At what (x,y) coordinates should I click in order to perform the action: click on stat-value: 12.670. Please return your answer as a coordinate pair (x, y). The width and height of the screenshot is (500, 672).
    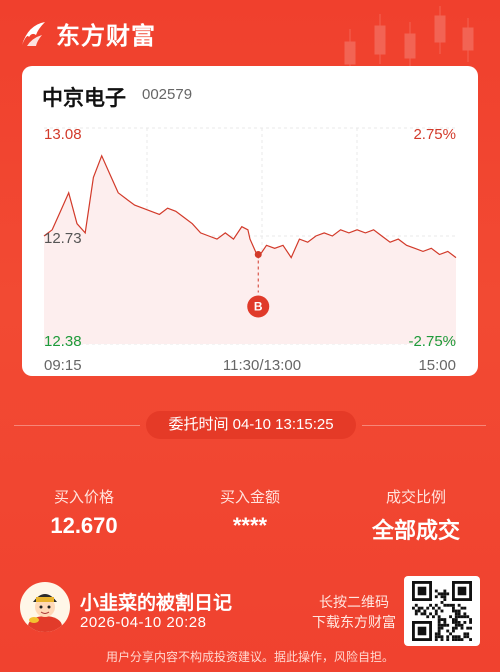
    Looking at the image, I should click on (84, 525).